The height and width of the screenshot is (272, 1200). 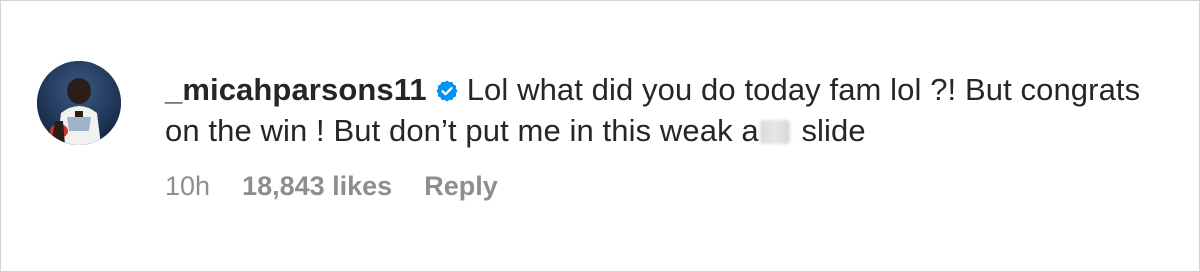 I want to click on comment-text-part2: slide, so click(x=829, y=130).